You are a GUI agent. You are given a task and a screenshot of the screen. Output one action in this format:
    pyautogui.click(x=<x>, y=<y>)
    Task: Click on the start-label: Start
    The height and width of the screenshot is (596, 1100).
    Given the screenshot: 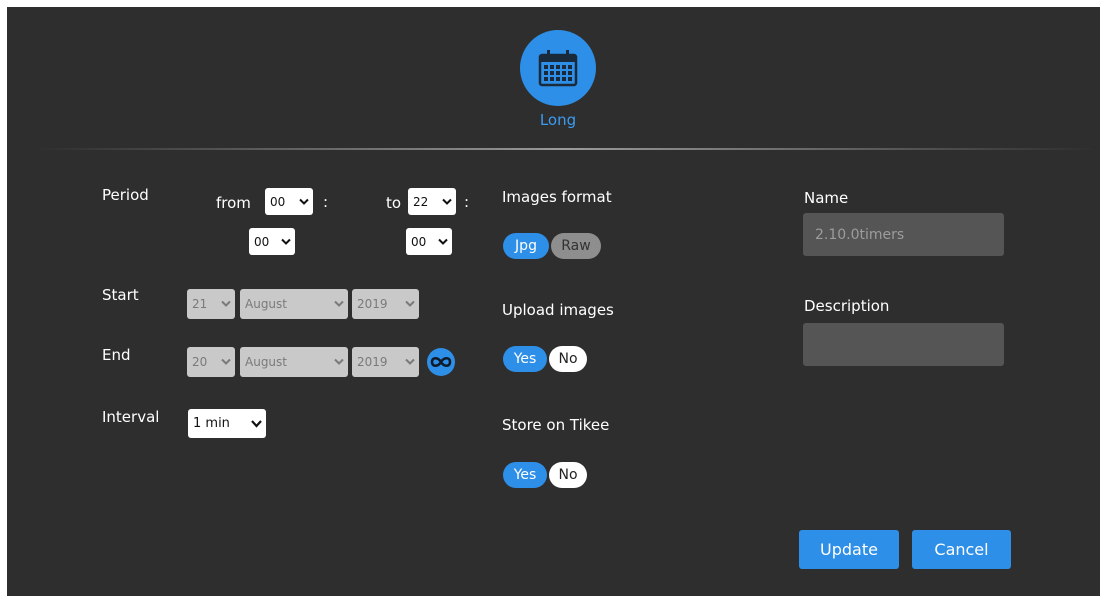 What is the action you would take?
    pyautogui.click(x=120, y=295)
    